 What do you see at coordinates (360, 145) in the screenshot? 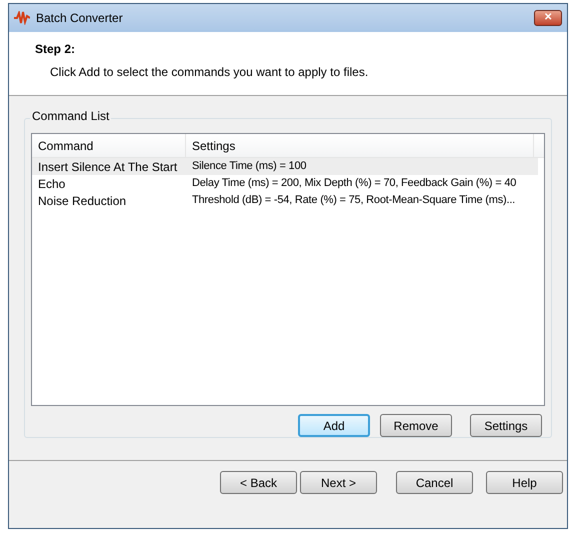
I see `column-header: Settings` at bounding box center [360, 145].